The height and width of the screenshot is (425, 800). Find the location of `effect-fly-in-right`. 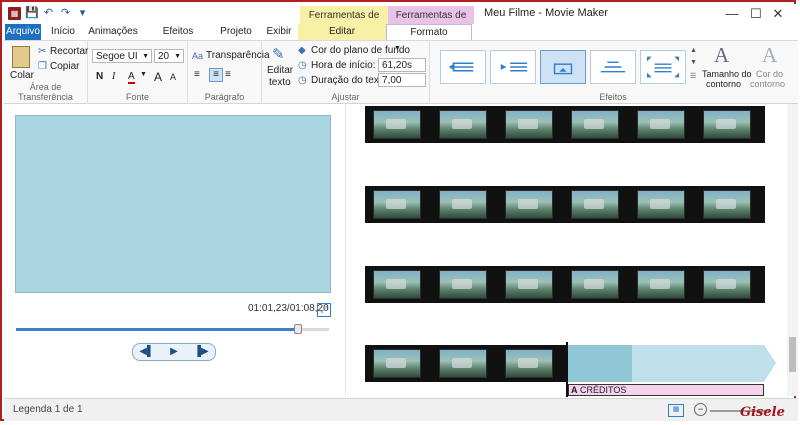

effect-fly-in-right is located at coordinates (513, 67).